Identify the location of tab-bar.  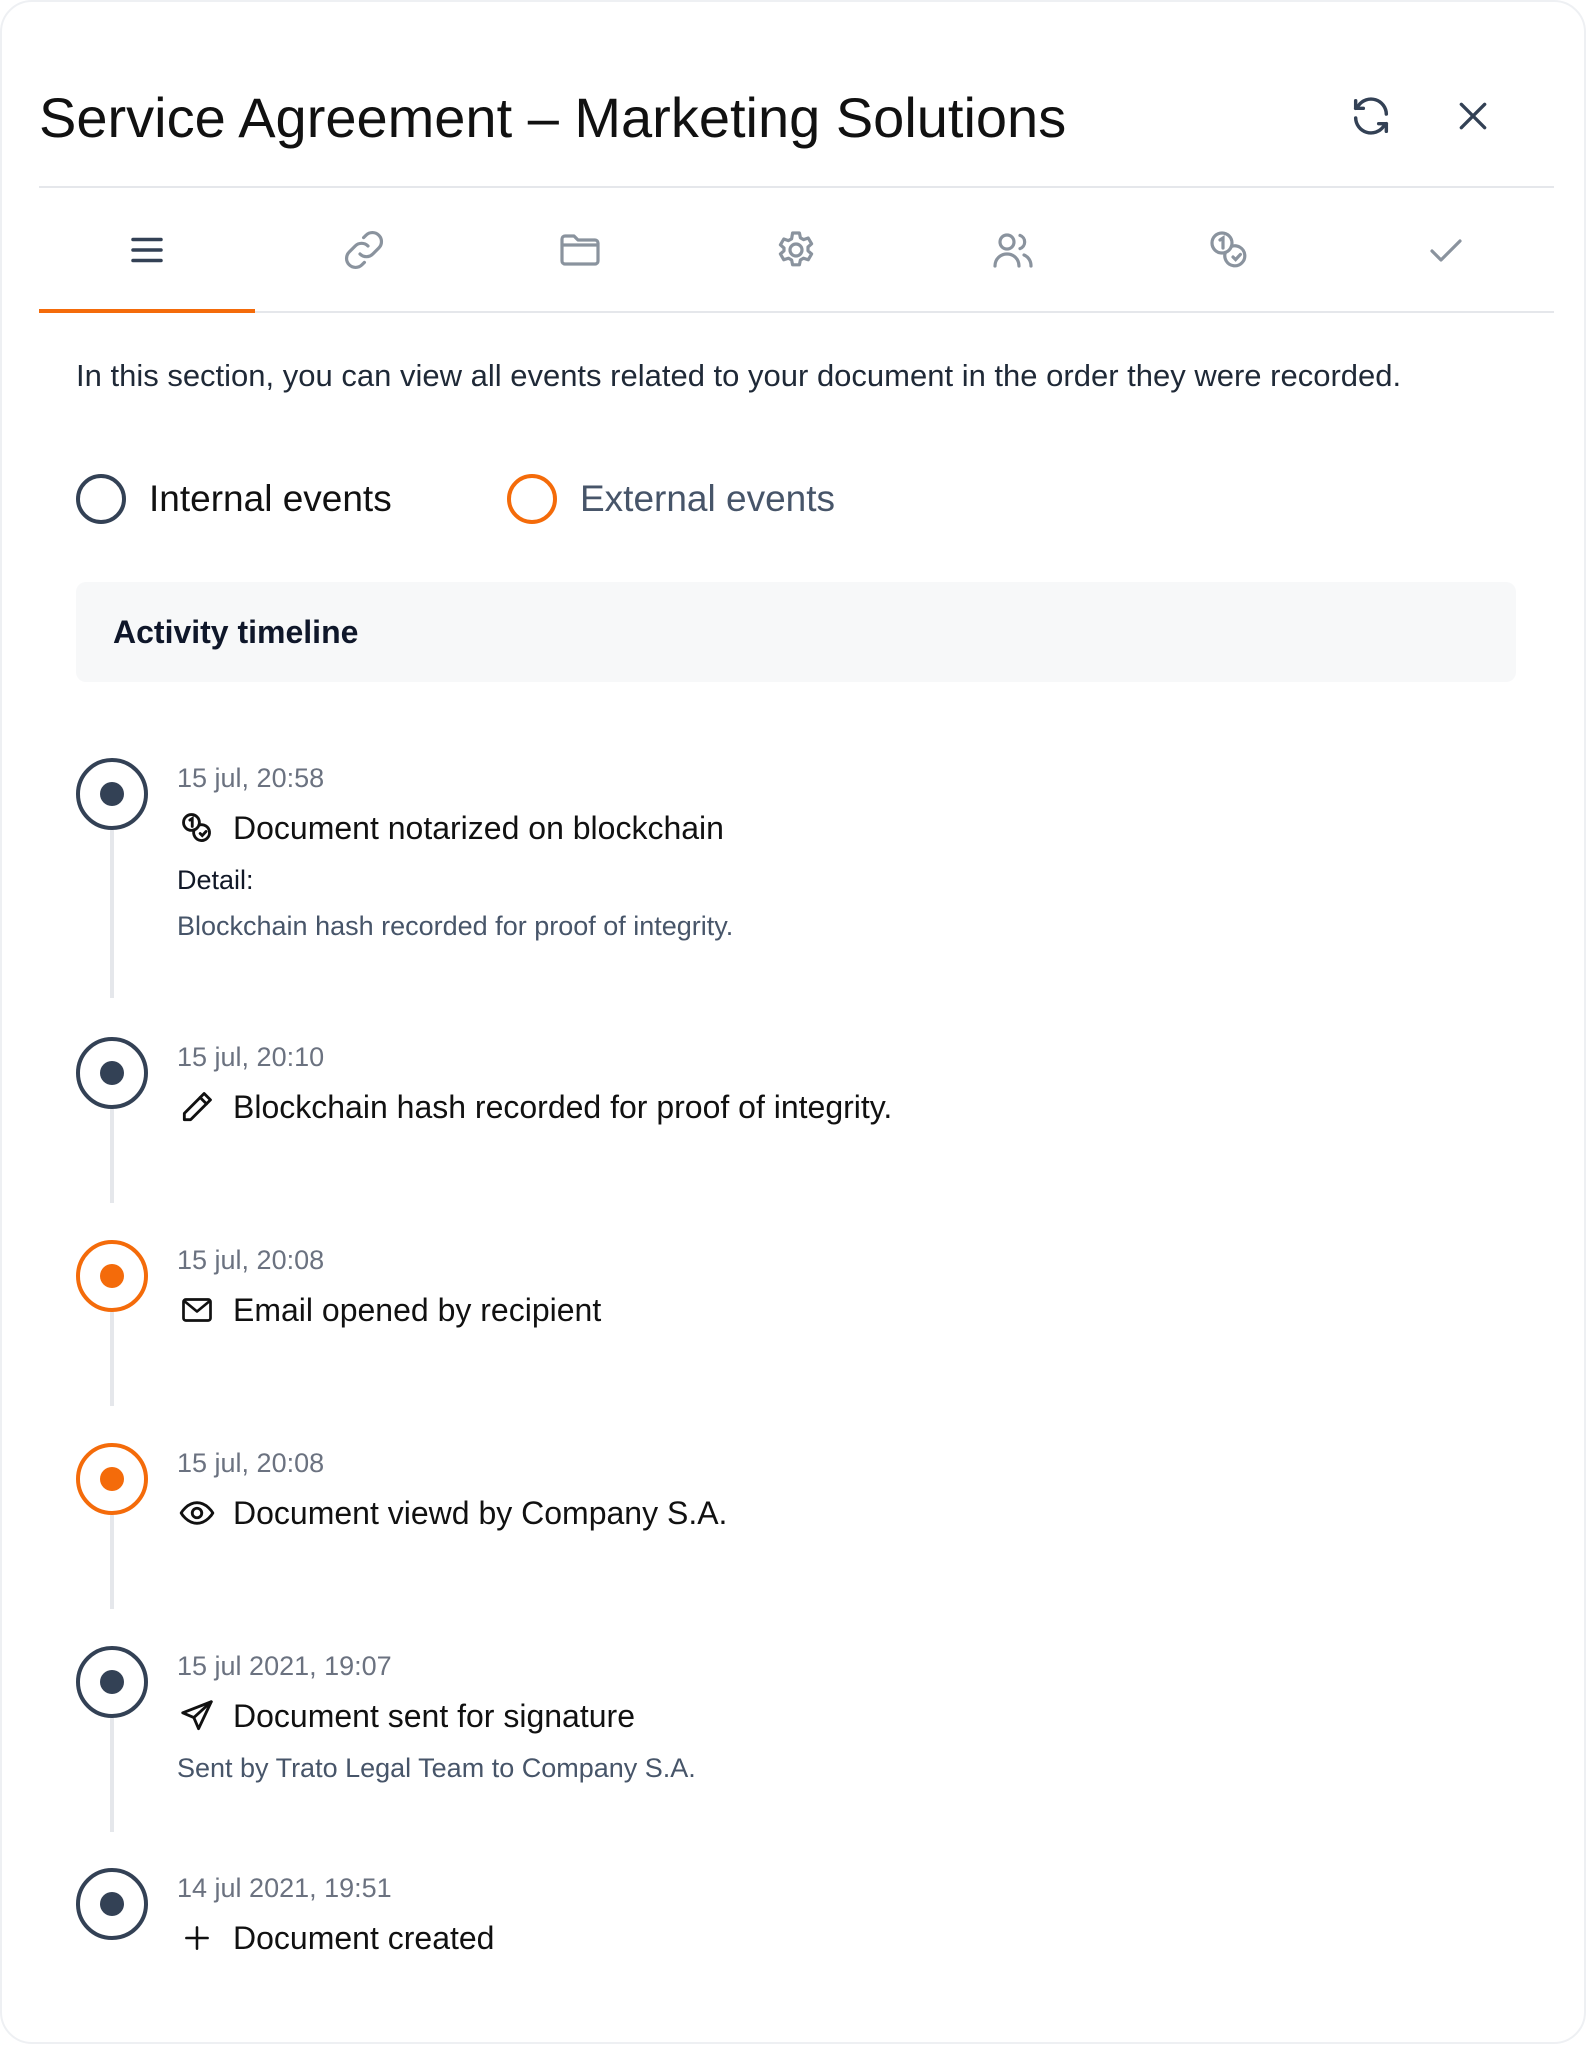
(796, 250).